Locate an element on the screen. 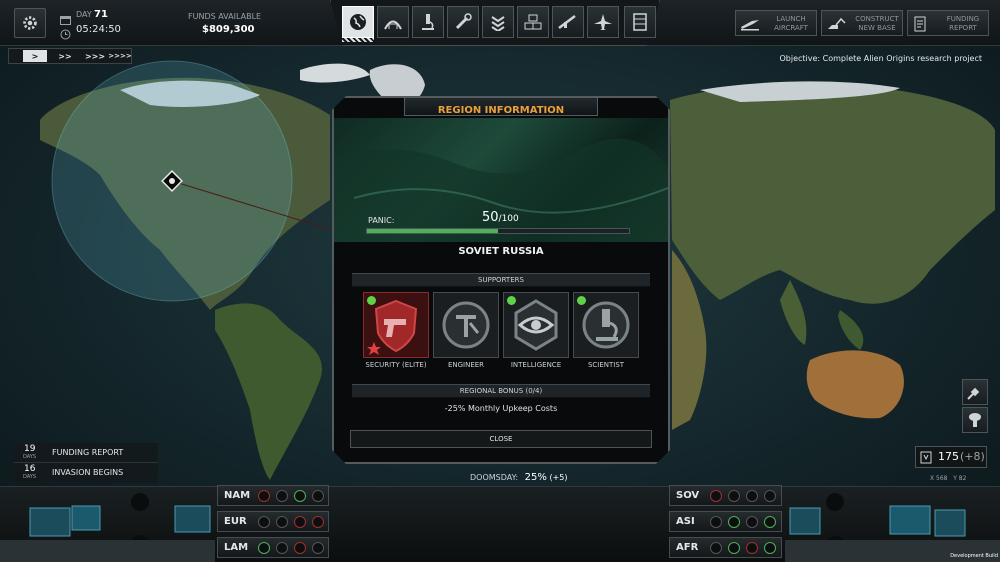 The image size is (1000, 562). region-row-eur: EUR is located at coordinates (273, 521).